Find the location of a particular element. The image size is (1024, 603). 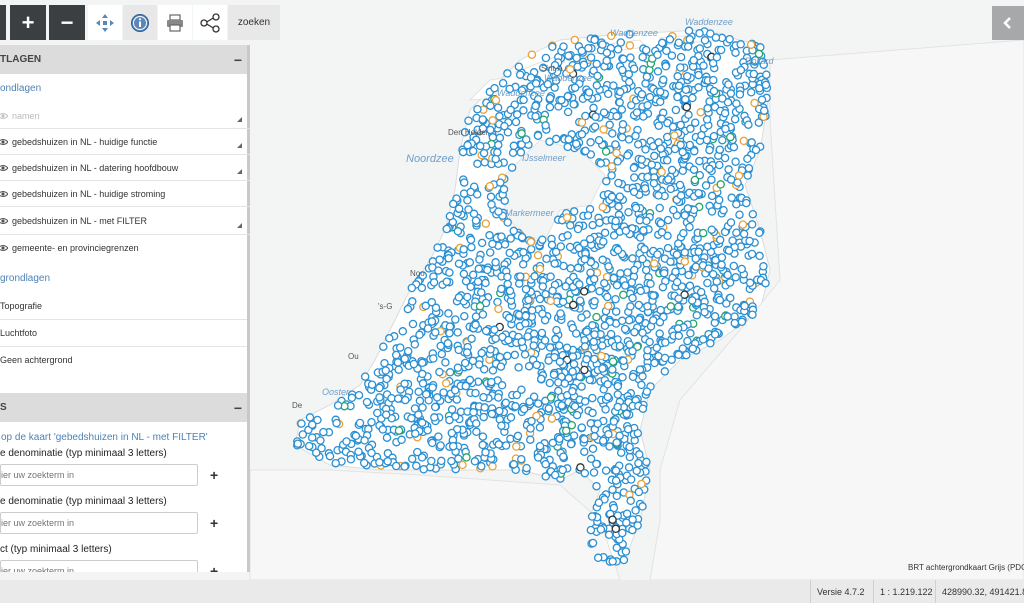

search-button: zoeken is located at coordinates (254, 22).